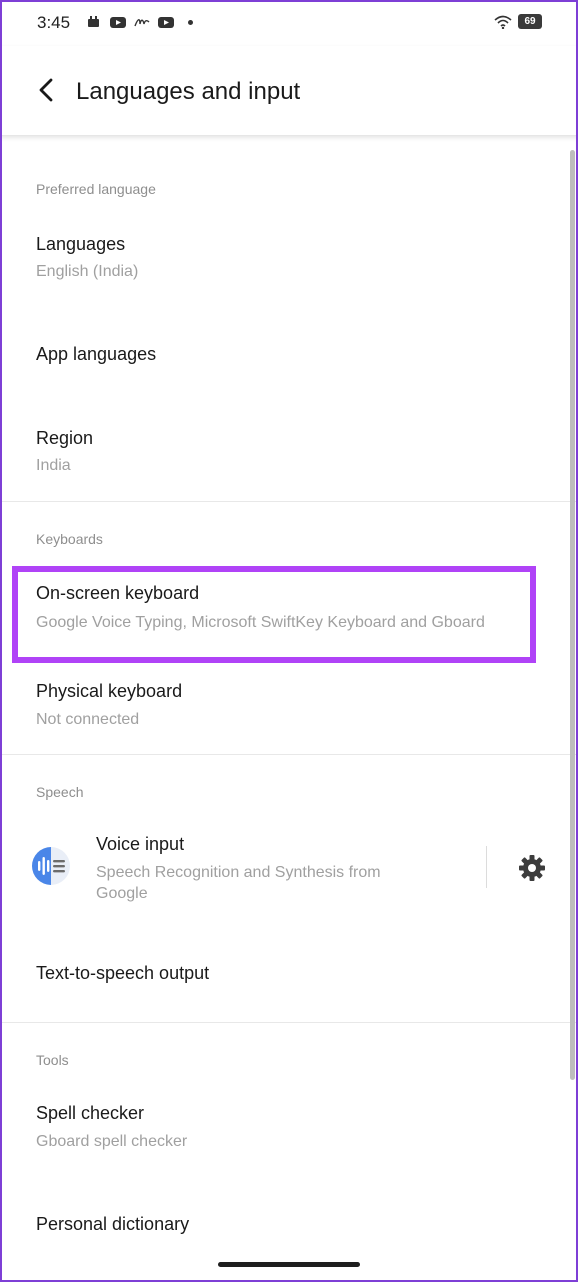  I want to click on gear-icon, so click(532, 868).